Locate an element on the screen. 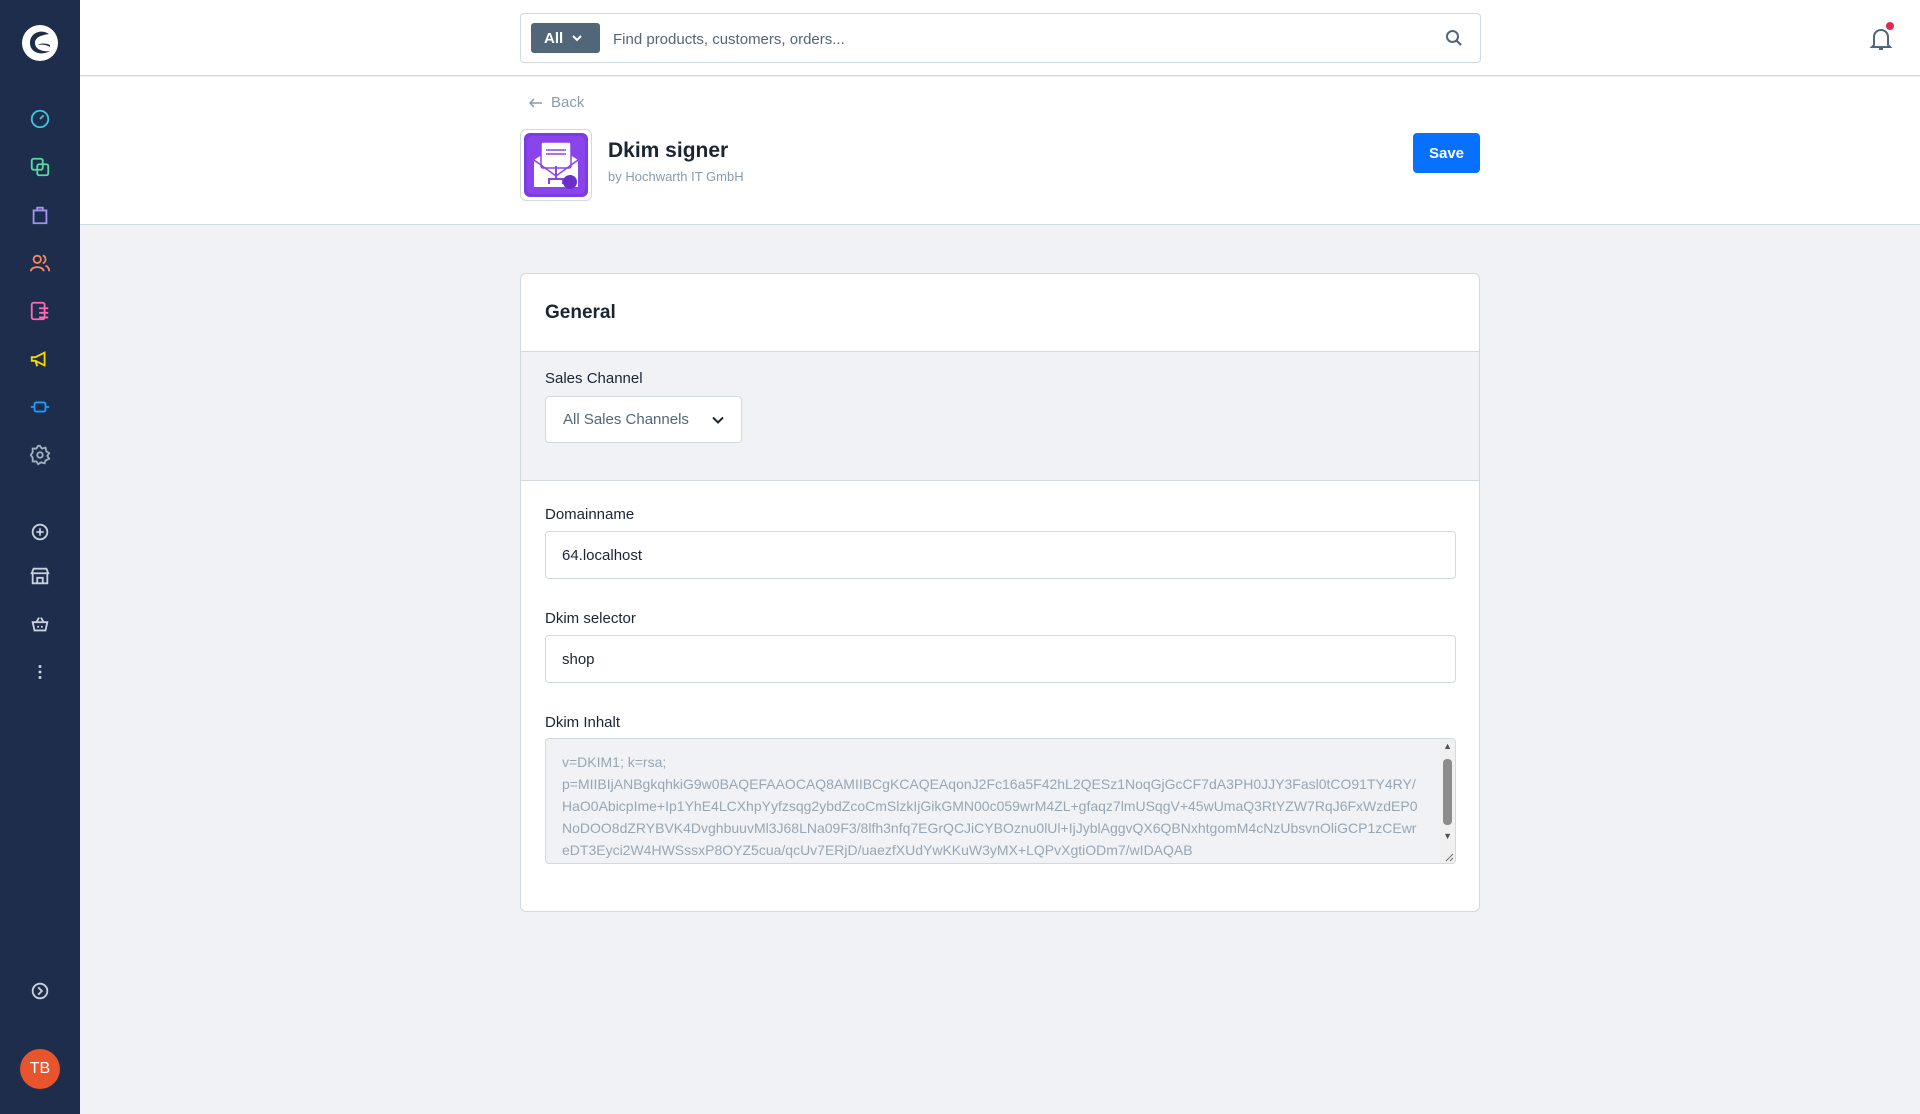 This screenshot has width=1920, height=1114. domainname-field is located at coordinates (1000, 555).